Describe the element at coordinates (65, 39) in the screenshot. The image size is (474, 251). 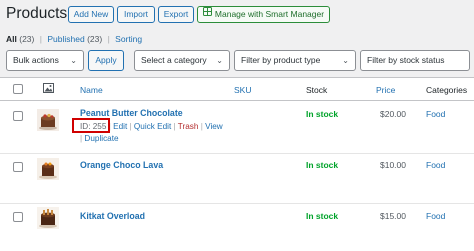
I see `view-published-link: Published` at that location.